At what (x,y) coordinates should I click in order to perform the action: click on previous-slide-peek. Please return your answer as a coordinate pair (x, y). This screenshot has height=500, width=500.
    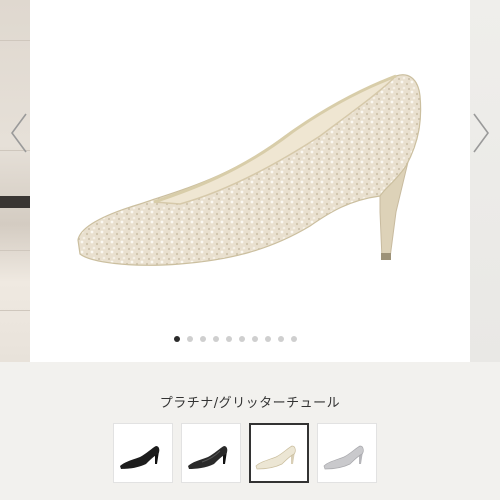
    Looking at the image, I should click on (15, 181).